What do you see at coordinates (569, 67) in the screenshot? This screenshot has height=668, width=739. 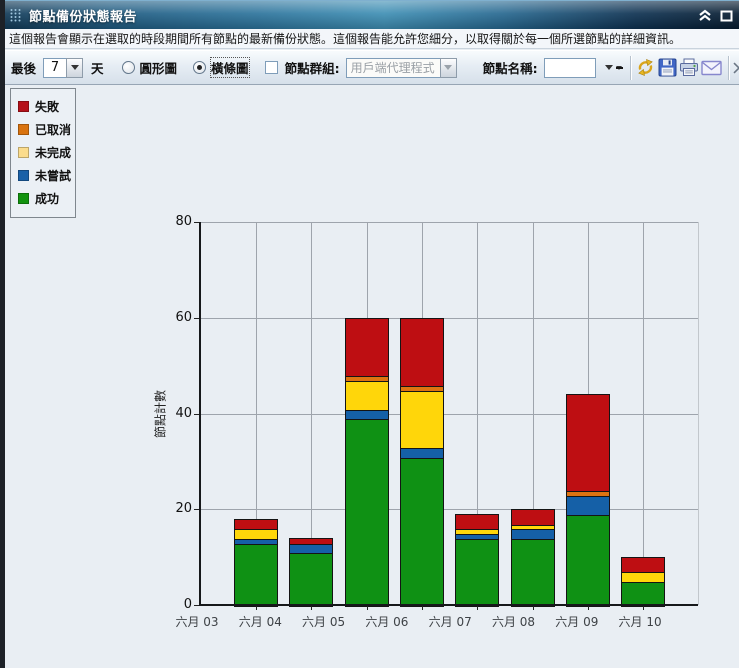 I see `node-name-input` at bounding box center [569, 67].